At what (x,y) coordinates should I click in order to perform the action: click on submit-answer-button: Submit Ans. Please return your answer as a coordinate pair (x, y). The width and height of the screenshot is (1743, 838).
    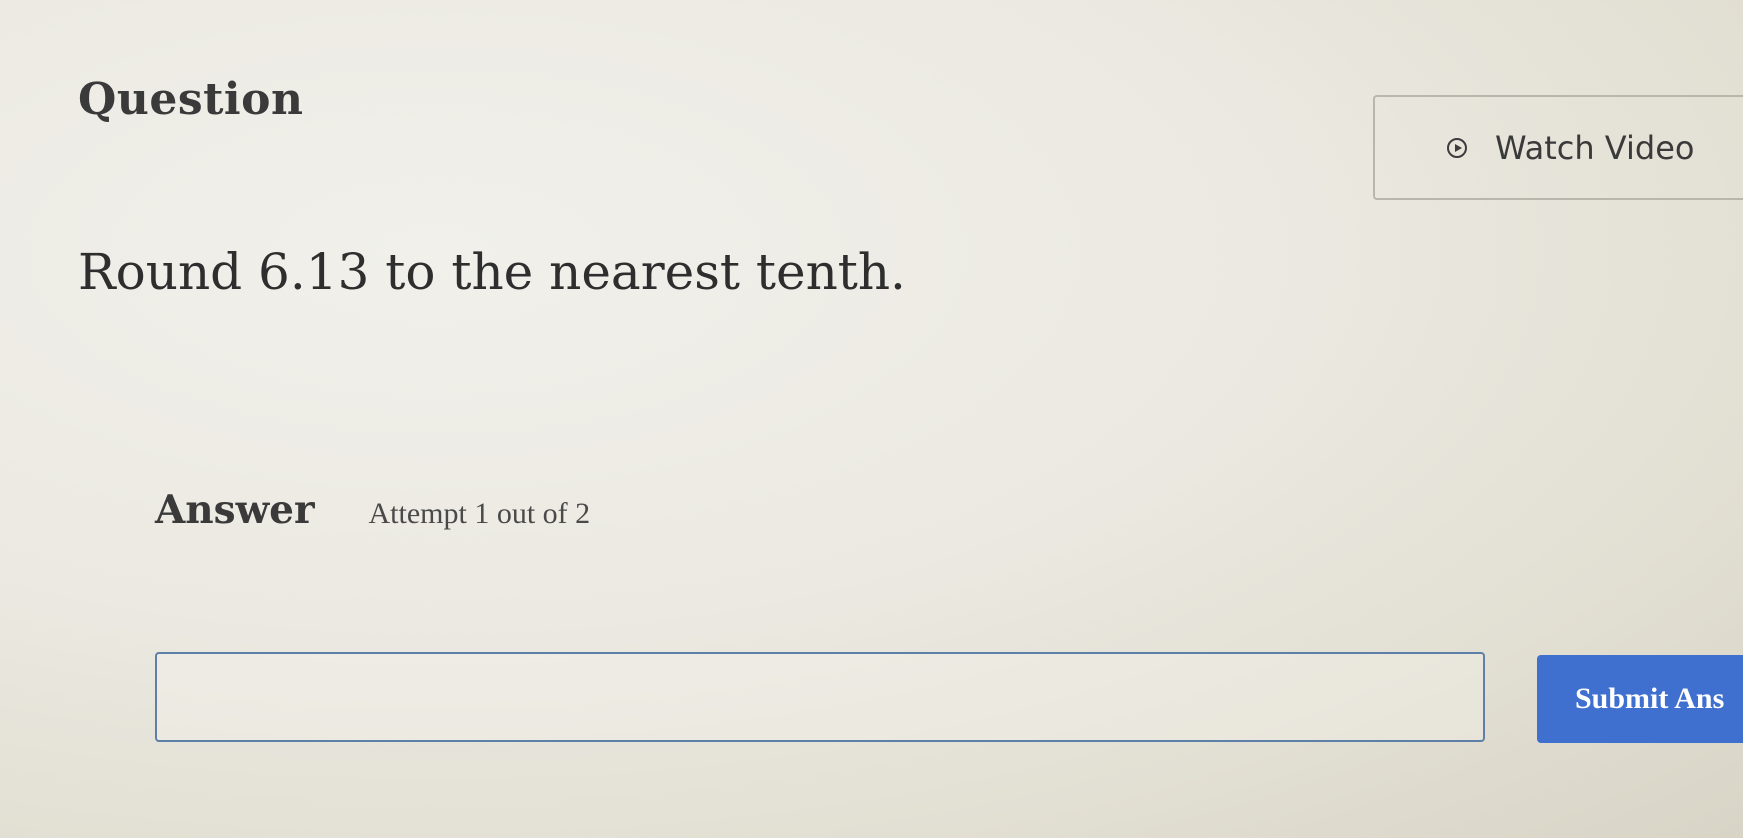
    Looking at the image, I should click on (1640, 699).